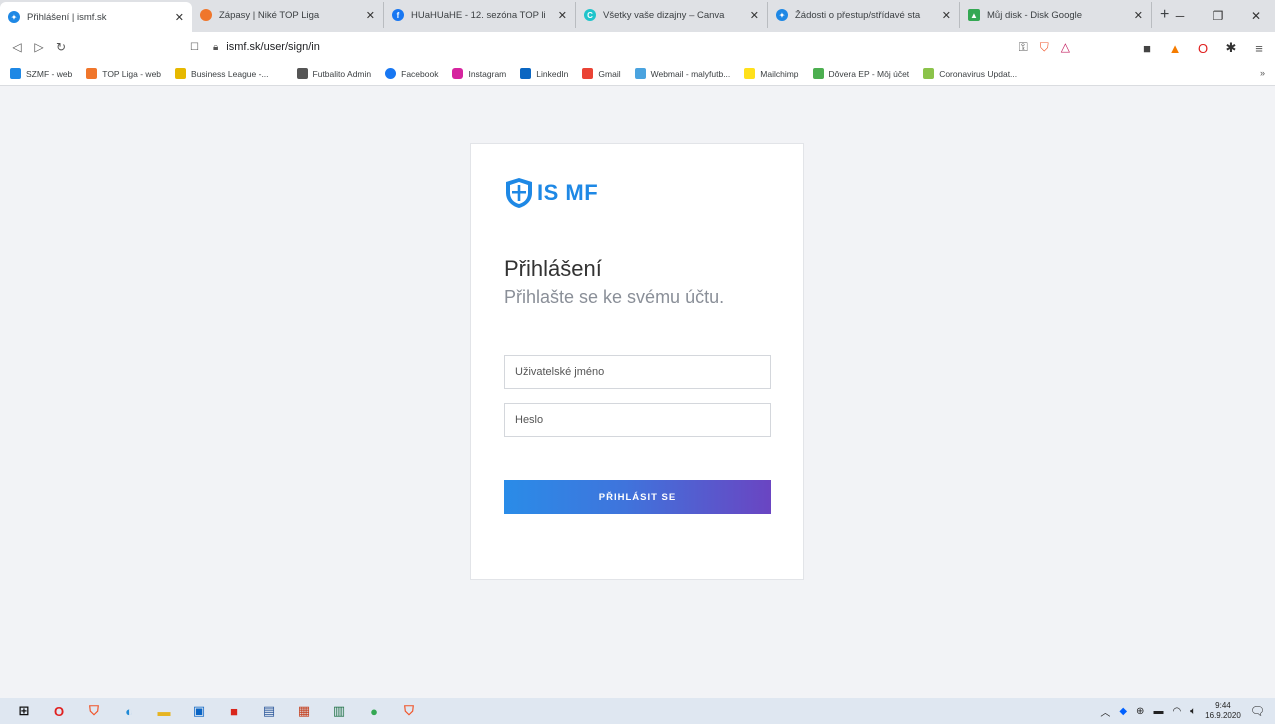 The image size is (1275, 724). I want to click on acrobat-icon: ■, so click(234, 711).